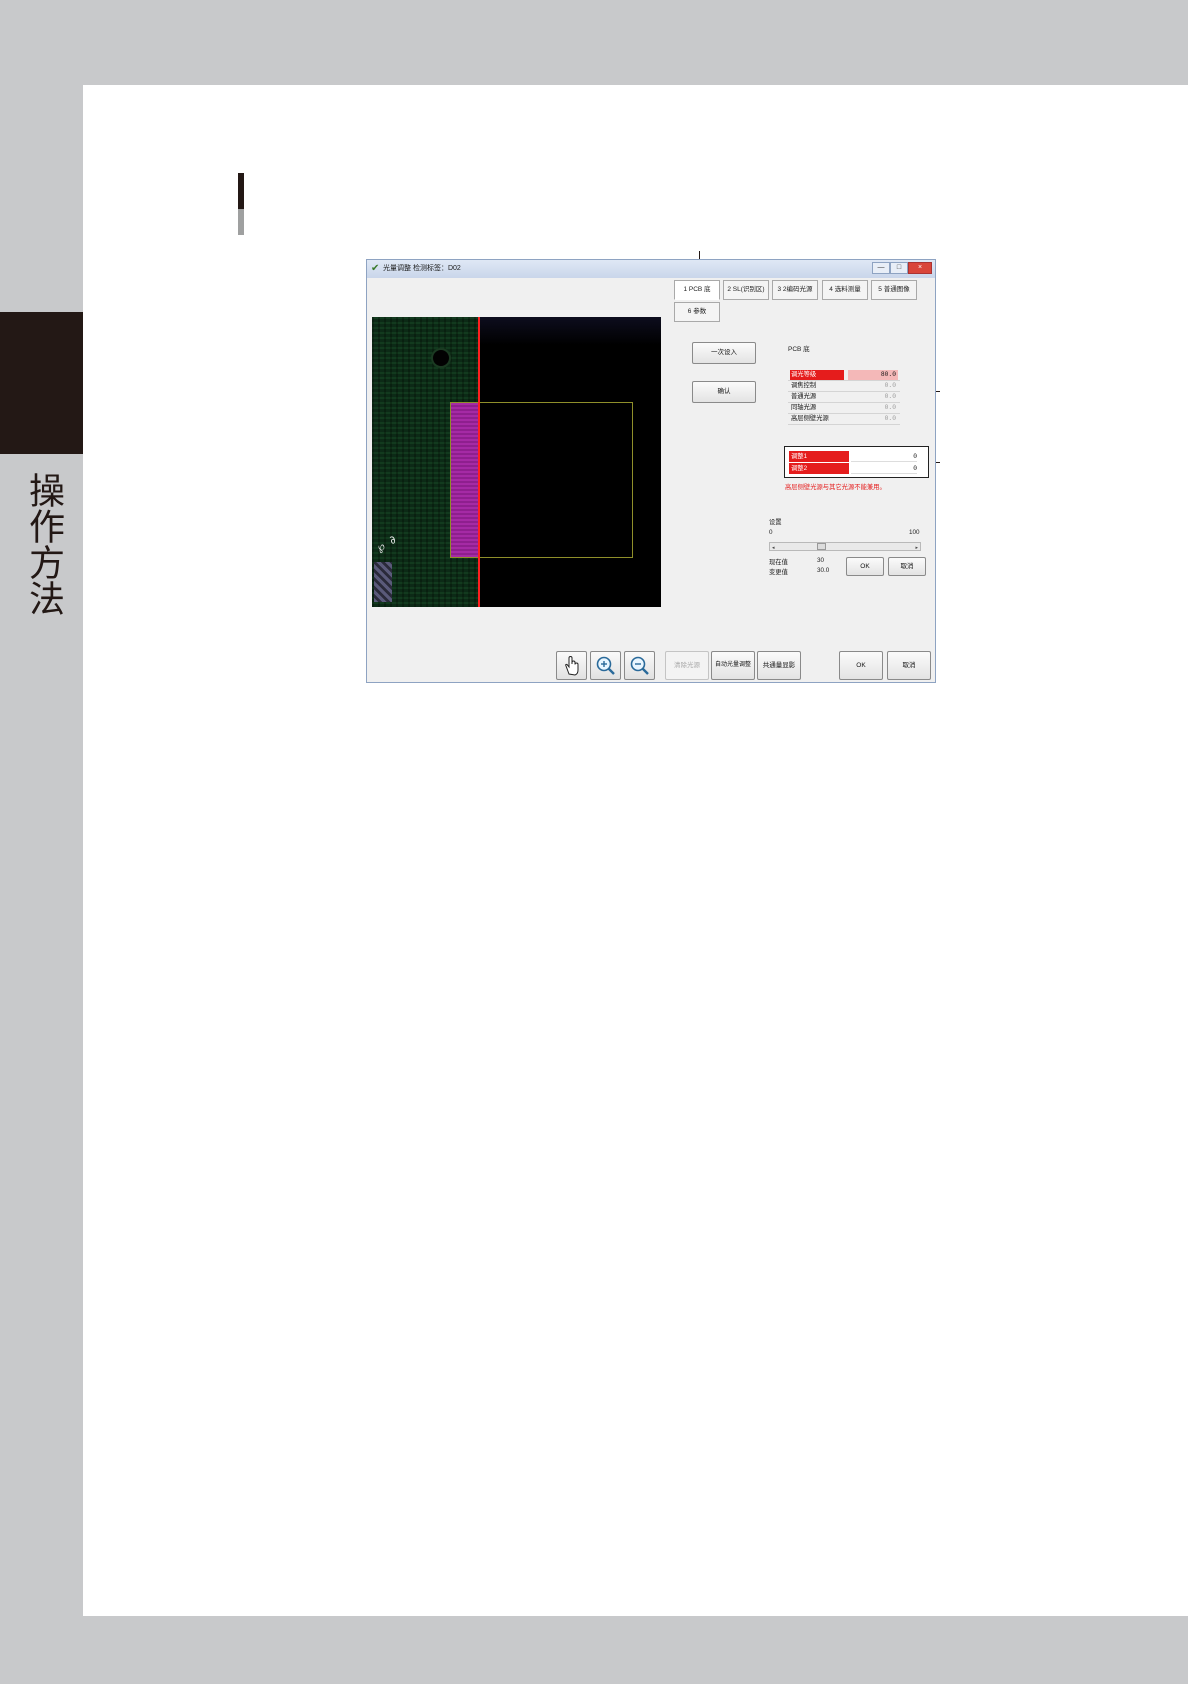 This screenshot has height=1684, width=1188. Describe the element at coordinates (804, 407) in the screenshot. I see `param-label: 同轴光源` at that location.